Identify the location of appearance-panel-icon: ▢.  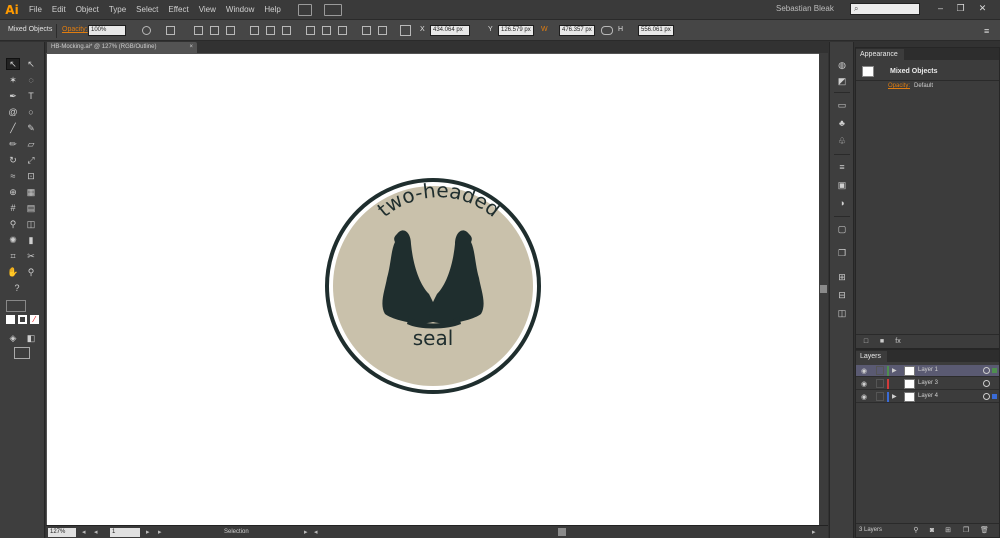
(842, 229).